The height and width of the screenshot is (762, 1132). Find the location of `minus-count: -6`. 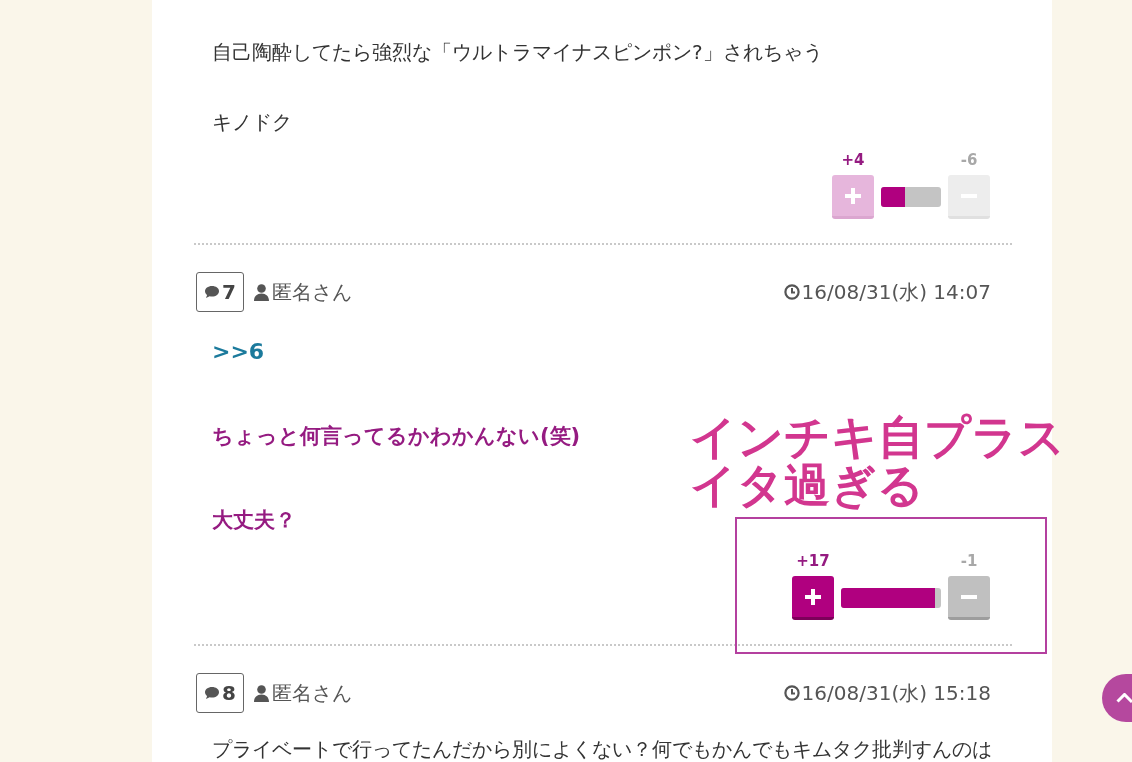

minus-count: -6 is located at coordinates (969, 160).